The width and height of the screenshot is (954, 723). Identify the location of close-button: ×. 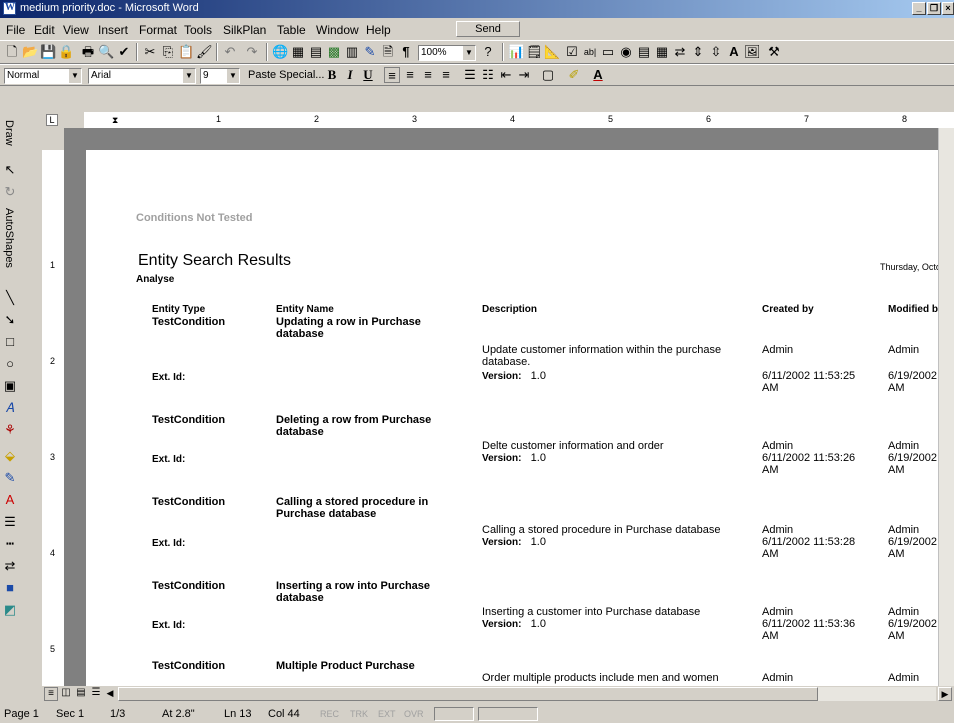
(948, 8).